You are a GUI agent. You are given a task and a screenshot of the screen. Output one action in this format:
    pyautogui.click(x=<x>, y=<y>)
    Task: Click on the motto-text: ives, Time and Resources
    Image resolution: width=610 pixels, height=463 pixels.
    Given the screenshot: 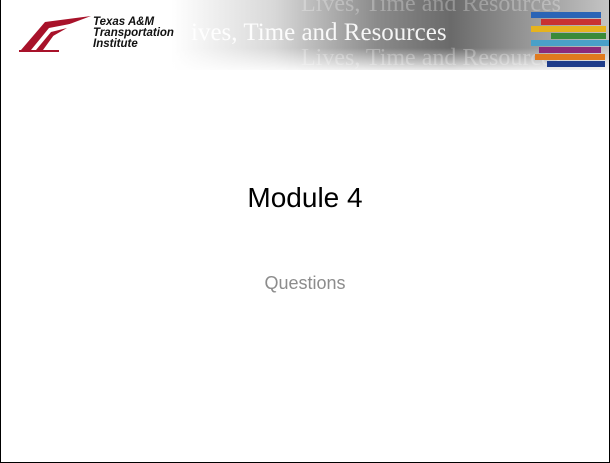 What is the action you would take?
    pyautogui.click(x=319, y=32)
    